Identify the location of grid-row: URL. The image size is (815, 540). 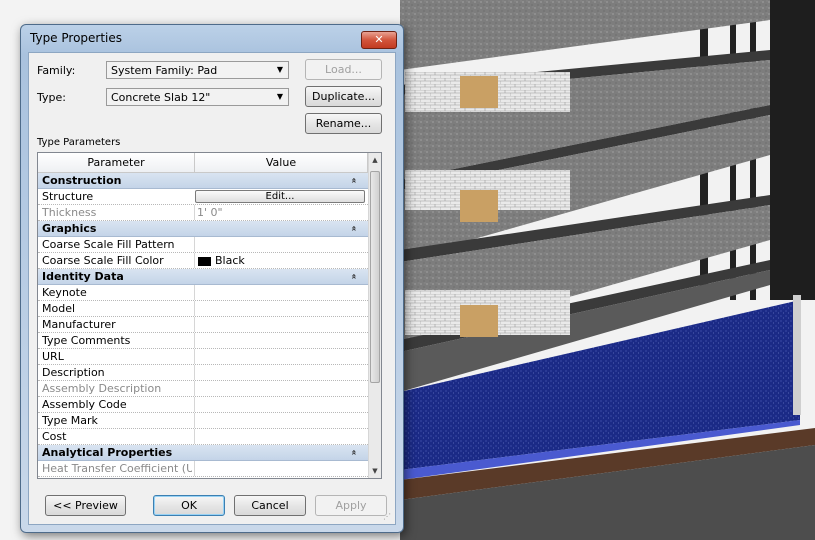
(203, 357).